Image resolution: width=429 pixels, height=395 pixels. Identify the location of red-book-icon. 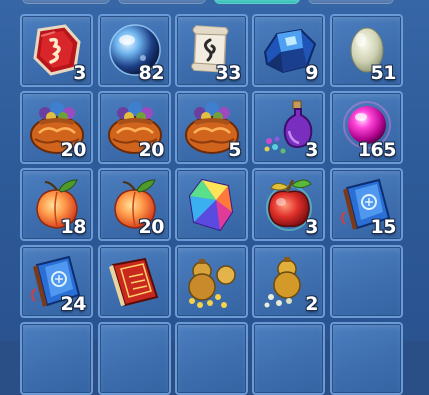
(134, 282).